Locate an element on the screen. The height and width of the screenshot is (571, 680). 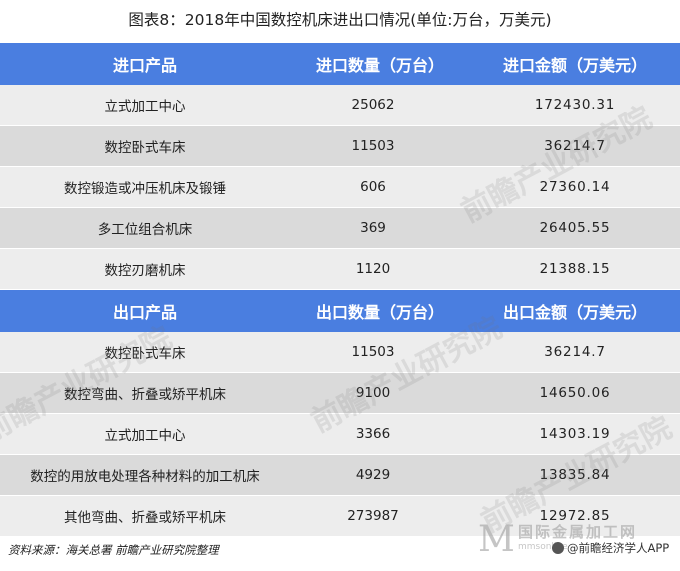
table-row: 多工位组合机床 369 26405.55 is located at coordinates (340, 228).